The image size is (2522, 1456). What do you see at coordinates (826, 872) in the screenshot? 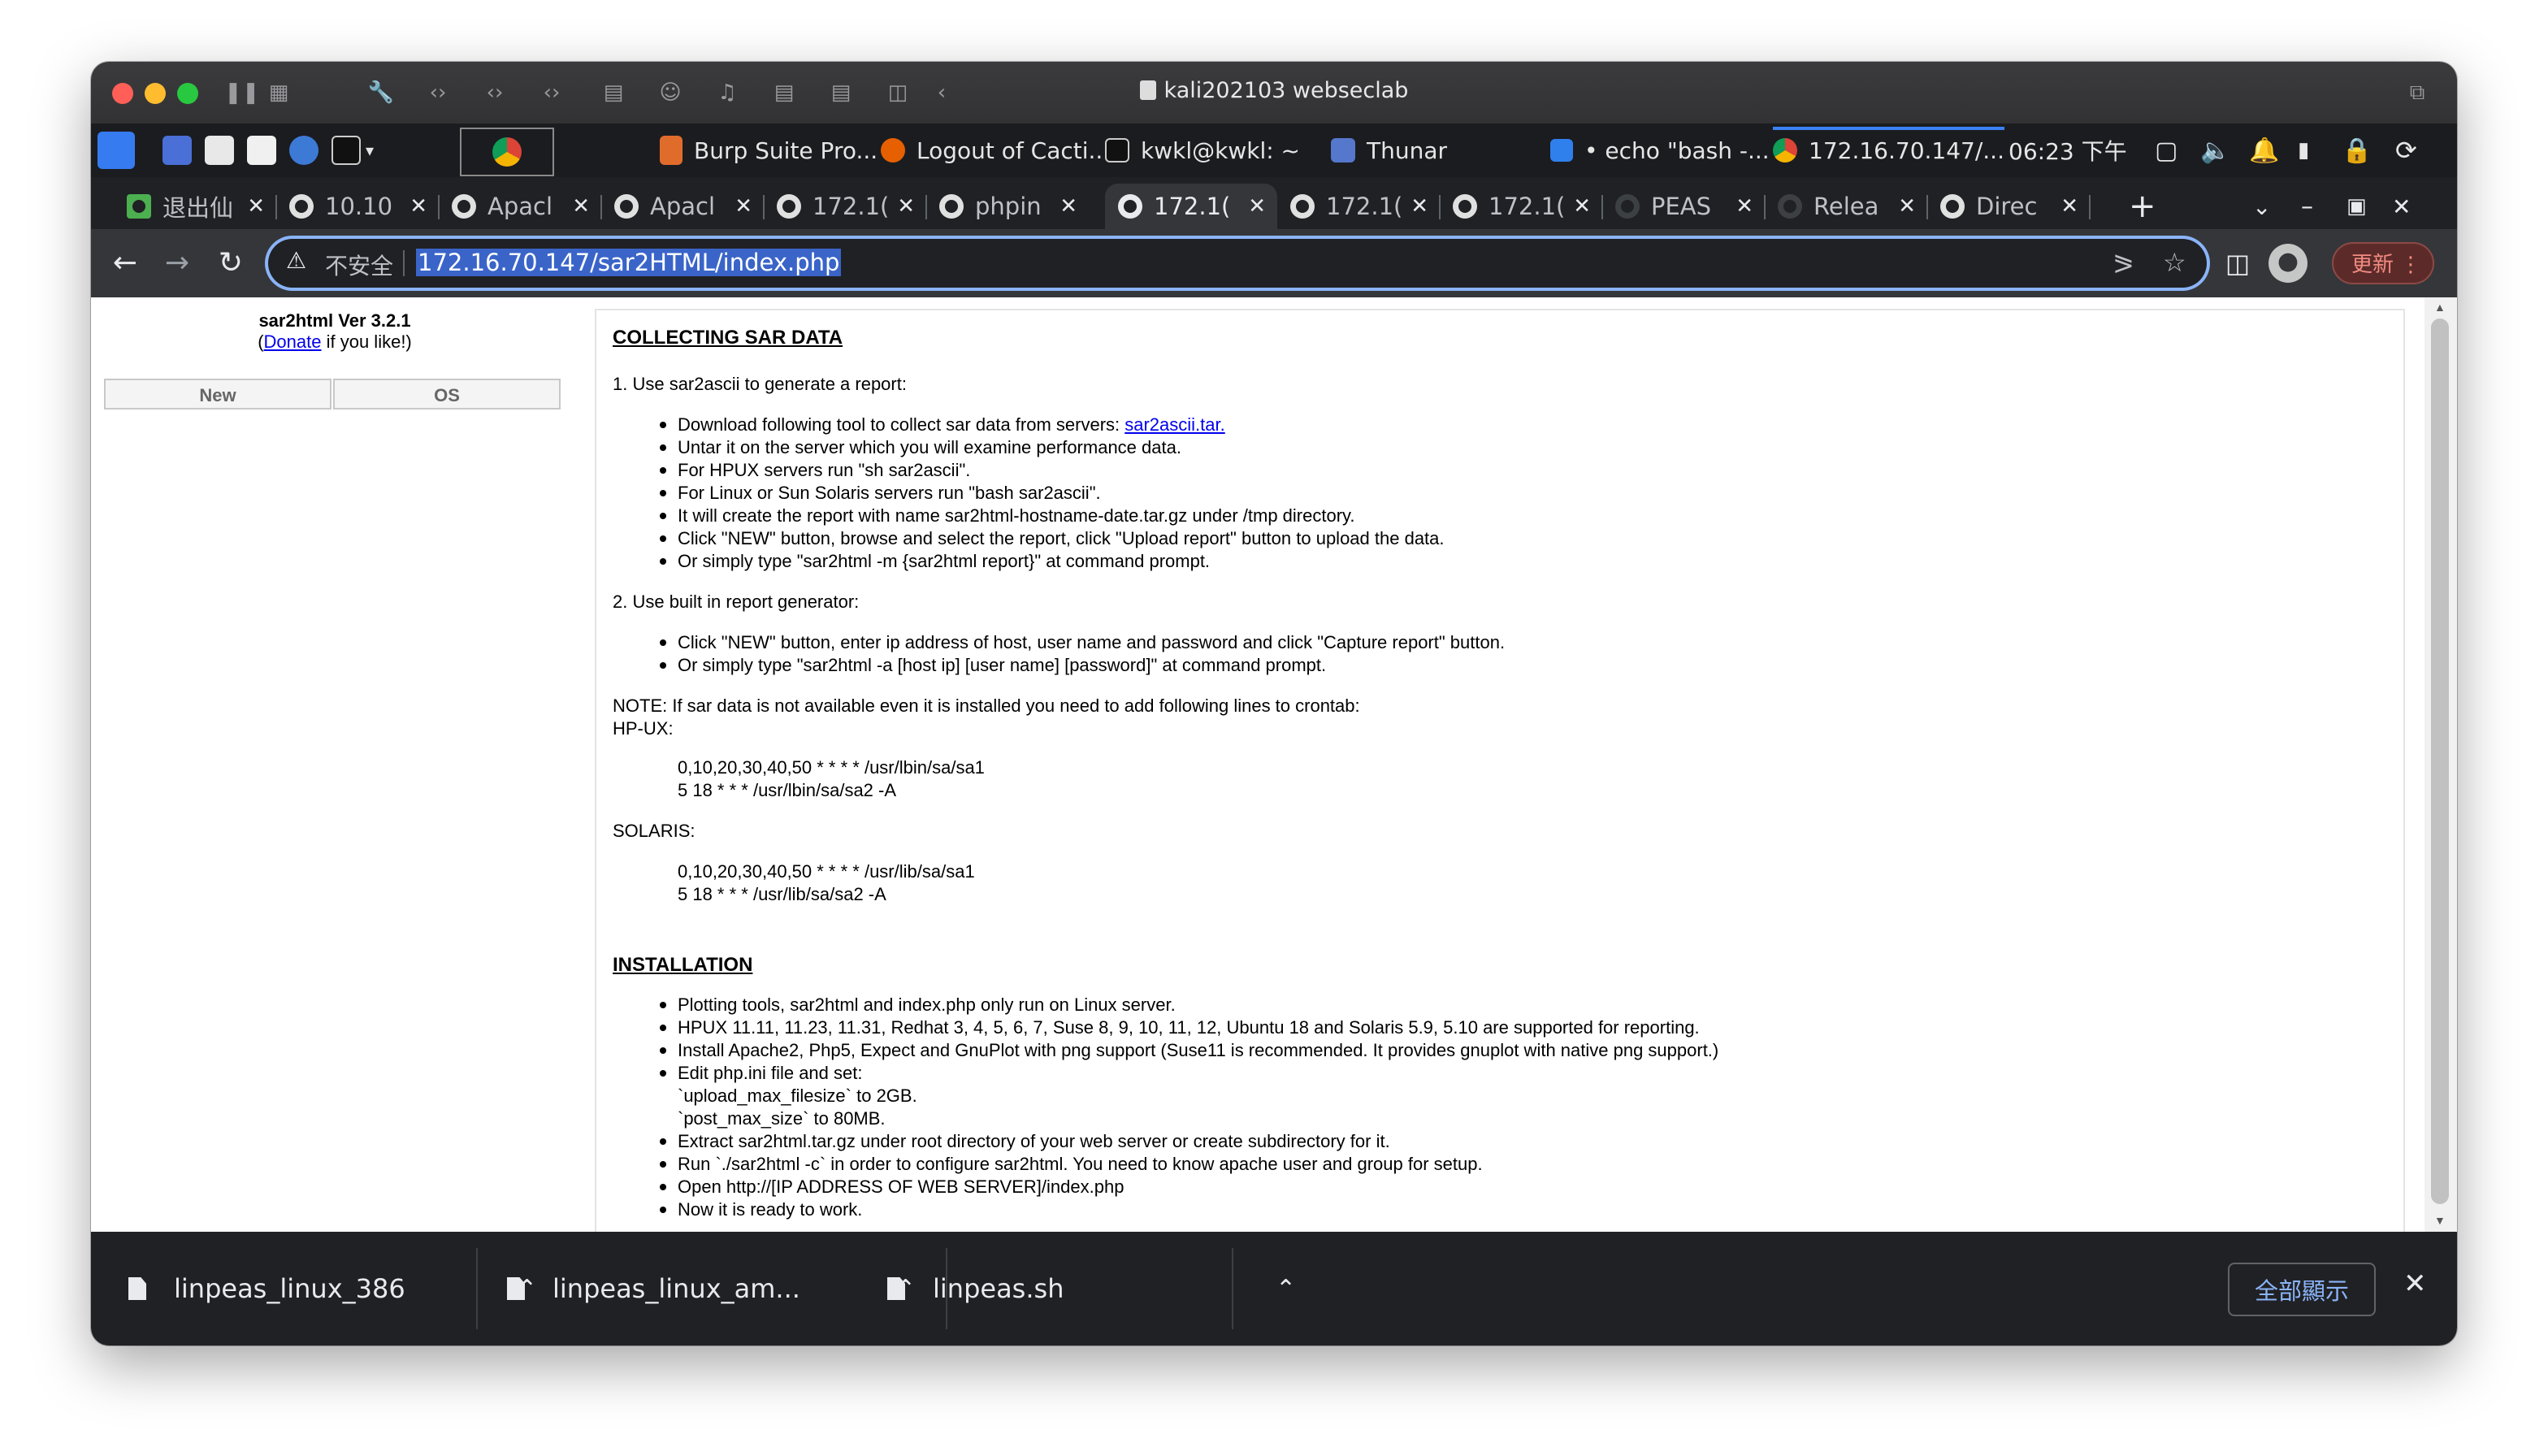
I see `cron-line: 0,10,20,30,40,50 * * * * /usr/lib/sa/sa1` at bounding box center [826, 872].